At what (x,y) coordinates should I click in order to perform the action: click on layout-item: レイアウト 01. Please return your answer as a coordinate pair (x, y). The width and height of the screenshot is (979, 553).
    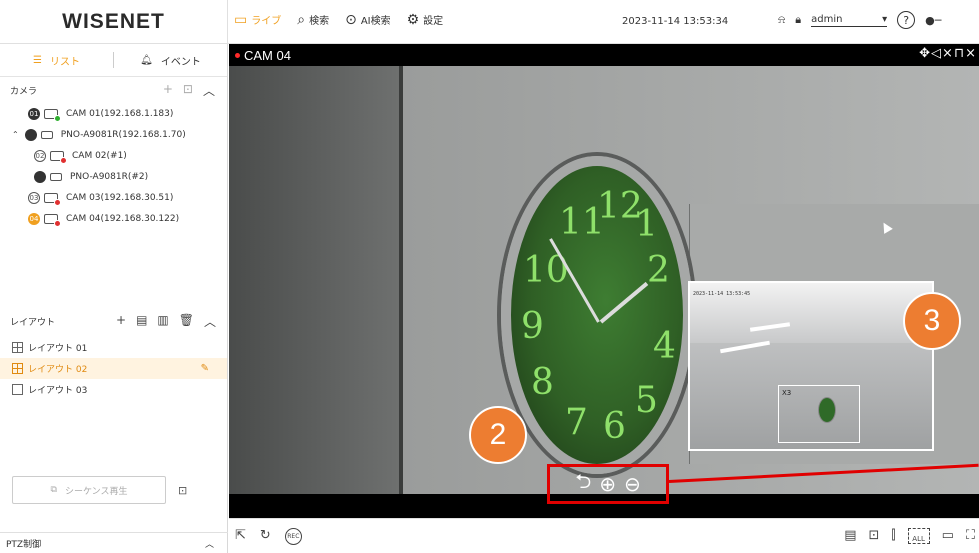
    Looking at the image, I should click on (113, 347).